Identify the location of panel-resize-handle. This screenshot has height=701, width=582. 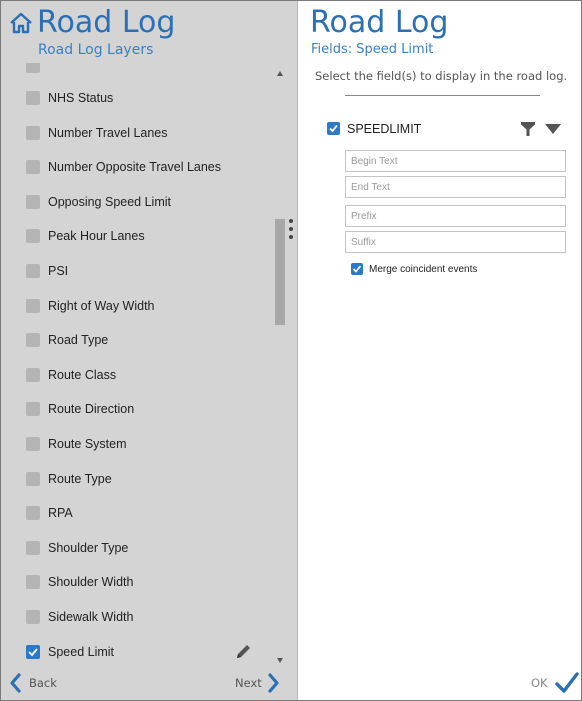
(291, 232).